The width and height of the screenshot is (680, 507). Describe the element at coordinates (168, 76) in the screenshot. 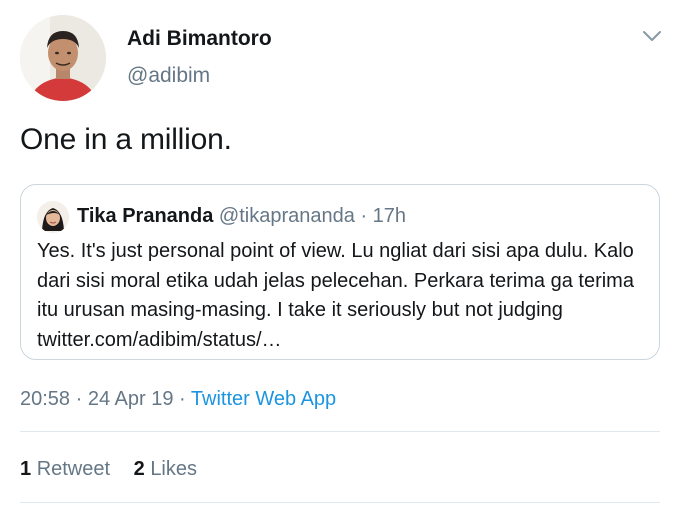

I see `author-handle: @adibim` at that location.